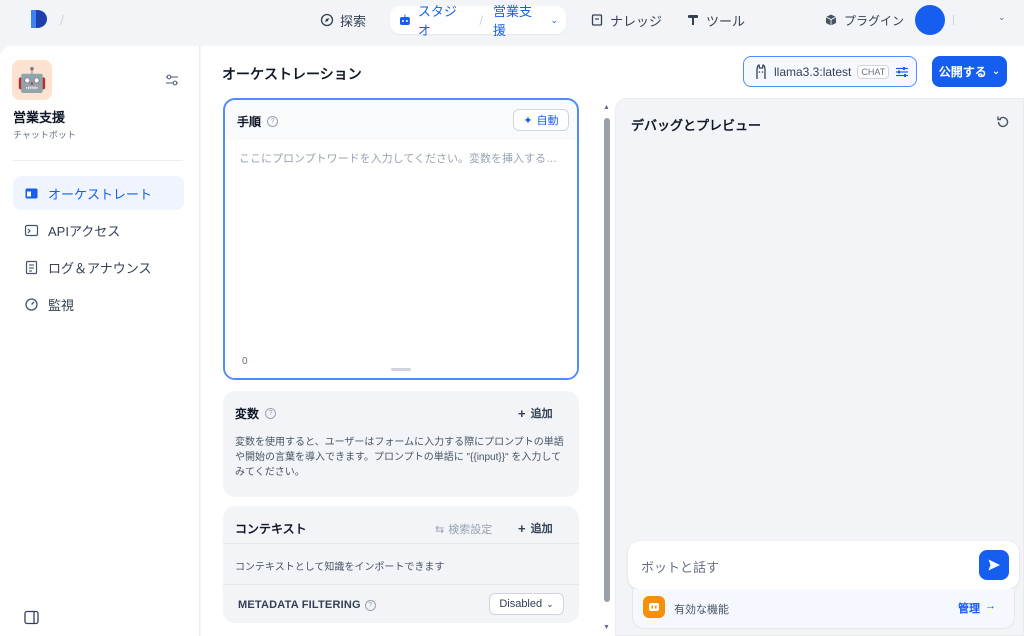  What do you see at coordinates (61, 305) in the screenshot?
I see `sidebar-item-label: 監視` at bounding box center [61, 305].